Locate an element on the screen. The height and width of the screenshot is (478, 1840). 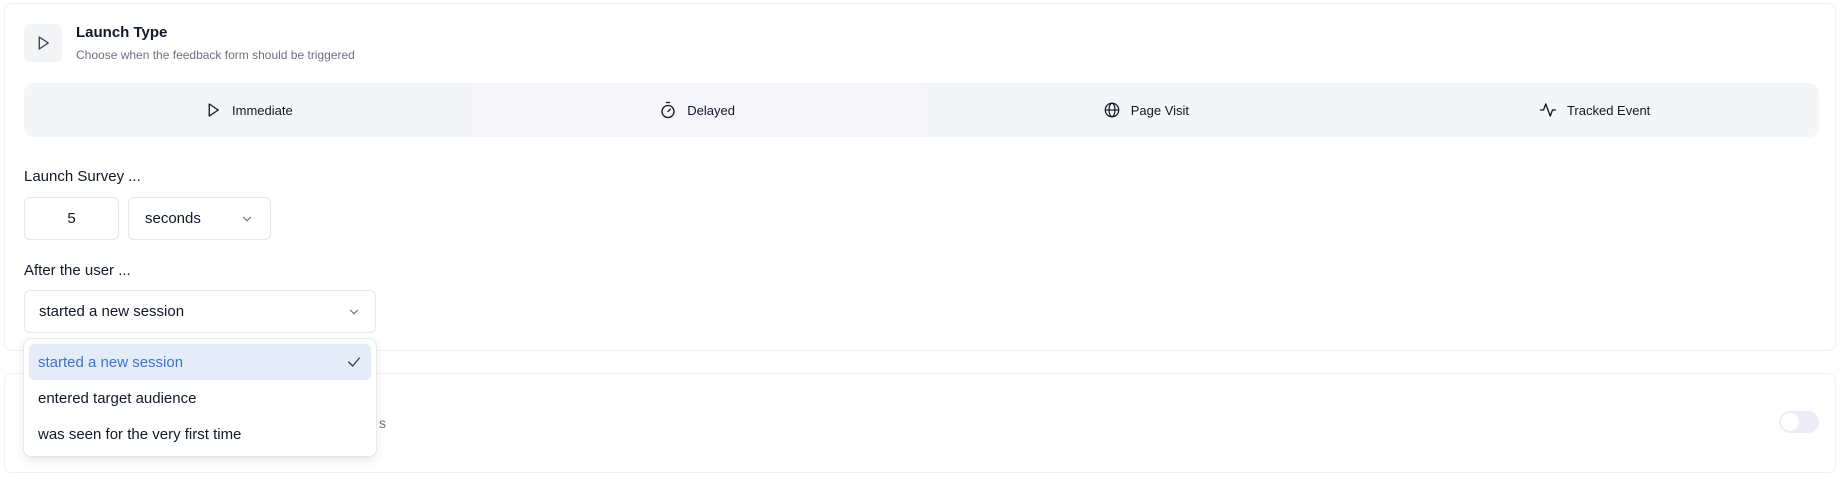
tab-label: Page Visit is located at coordinates (1160, 110).